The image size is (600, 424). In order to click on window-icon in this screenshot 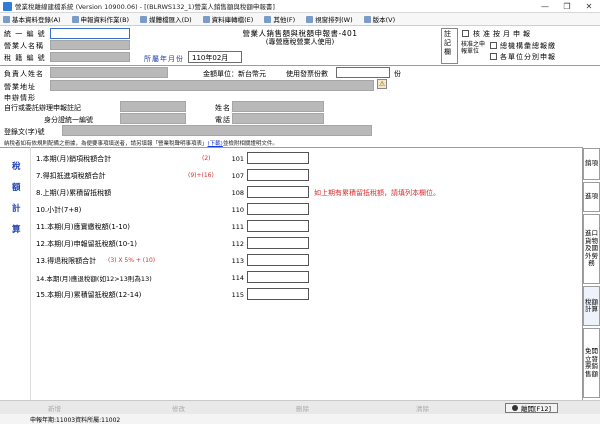, I will do `click(310, 19)`.